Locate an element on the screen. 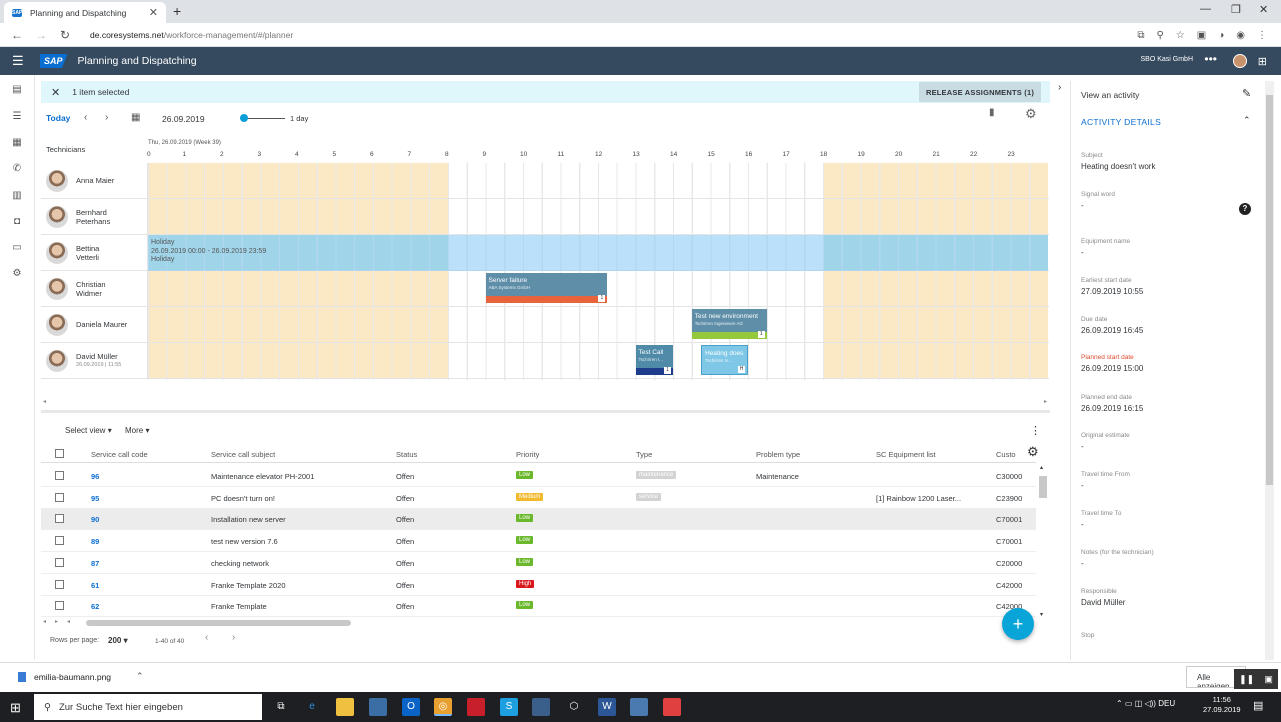  cell-code: 96 is located at coordinates (95, 476).